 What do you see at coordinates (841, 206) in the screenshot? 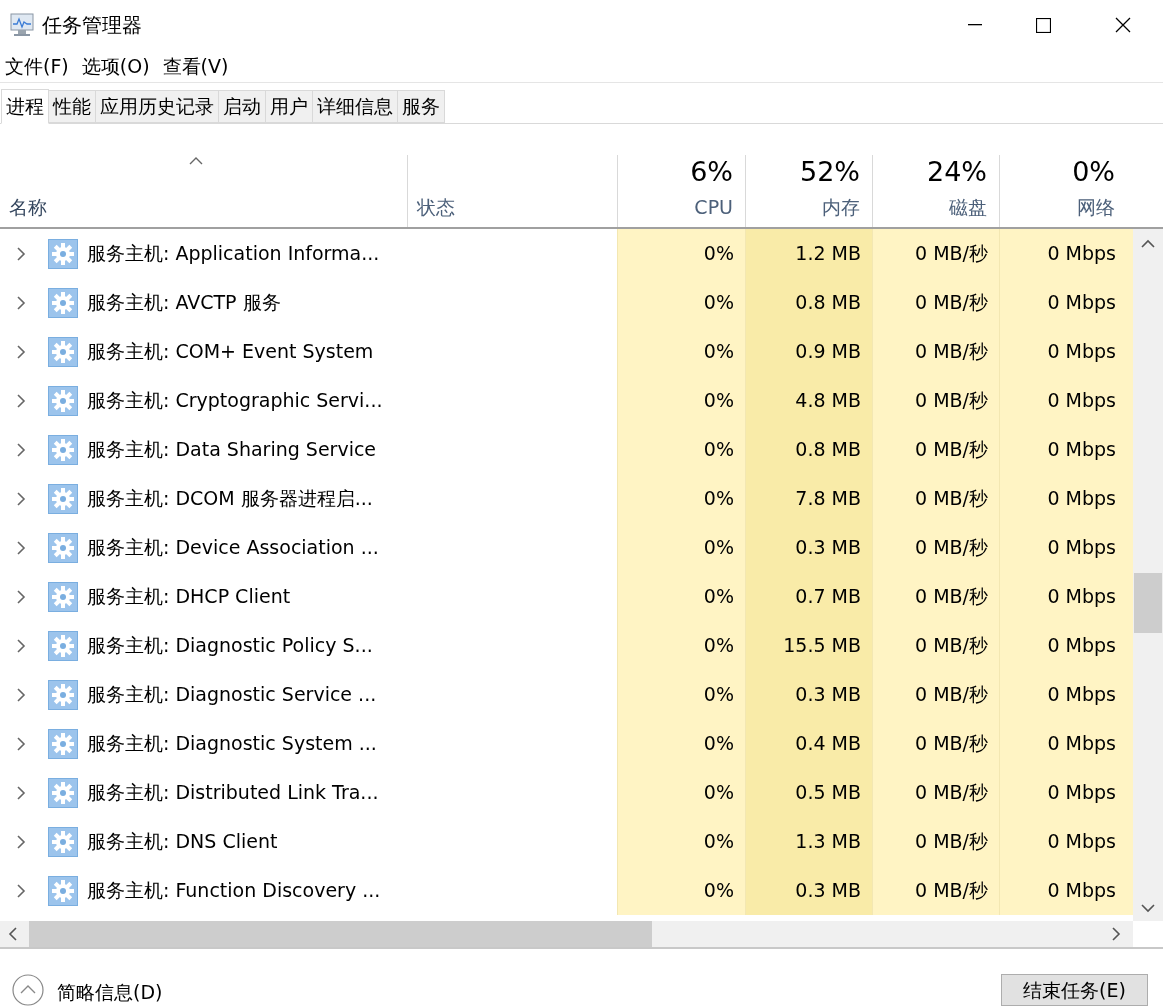
I see `column-header: 内存` at bounding box center [841, 206].